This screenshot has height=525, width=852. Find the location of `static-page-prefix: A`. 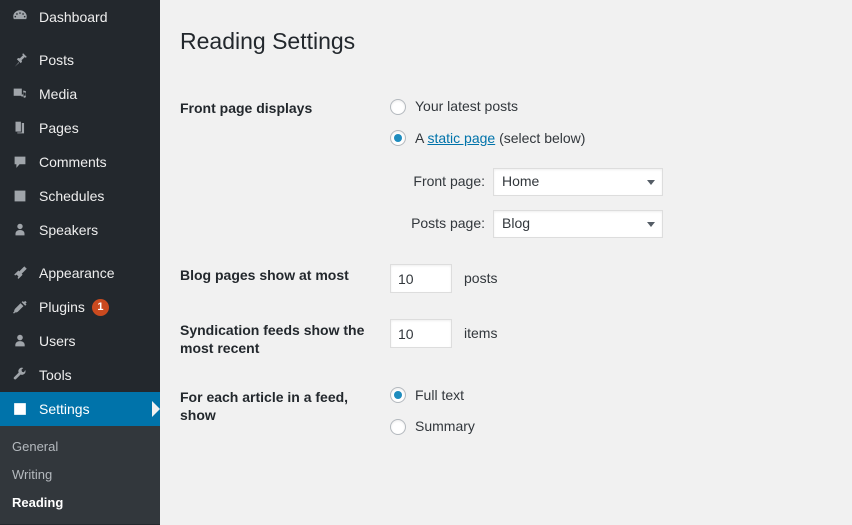

static-page-prefix: A is located at coordinates (421, 137).